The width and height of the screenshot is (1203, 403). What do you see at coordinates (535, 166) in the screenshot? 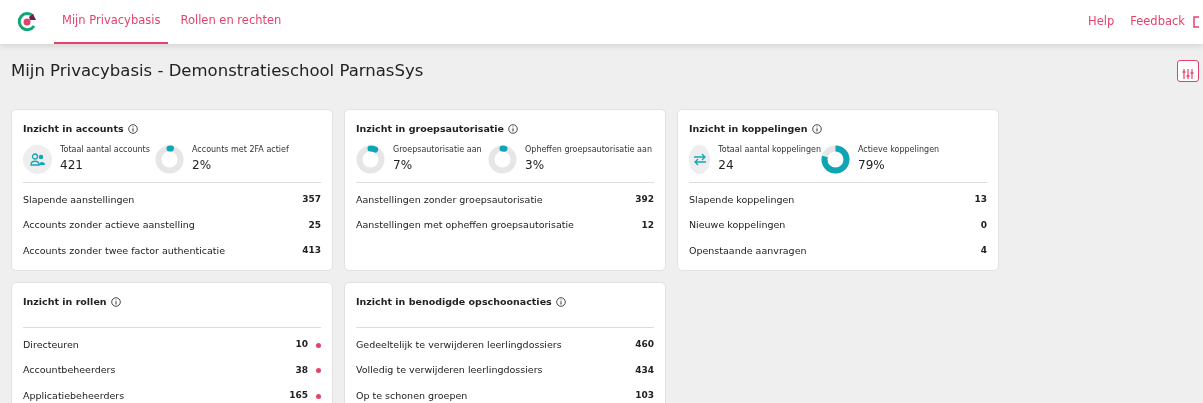
I see `stat-value: 3%` at bounding box center [535, 166].